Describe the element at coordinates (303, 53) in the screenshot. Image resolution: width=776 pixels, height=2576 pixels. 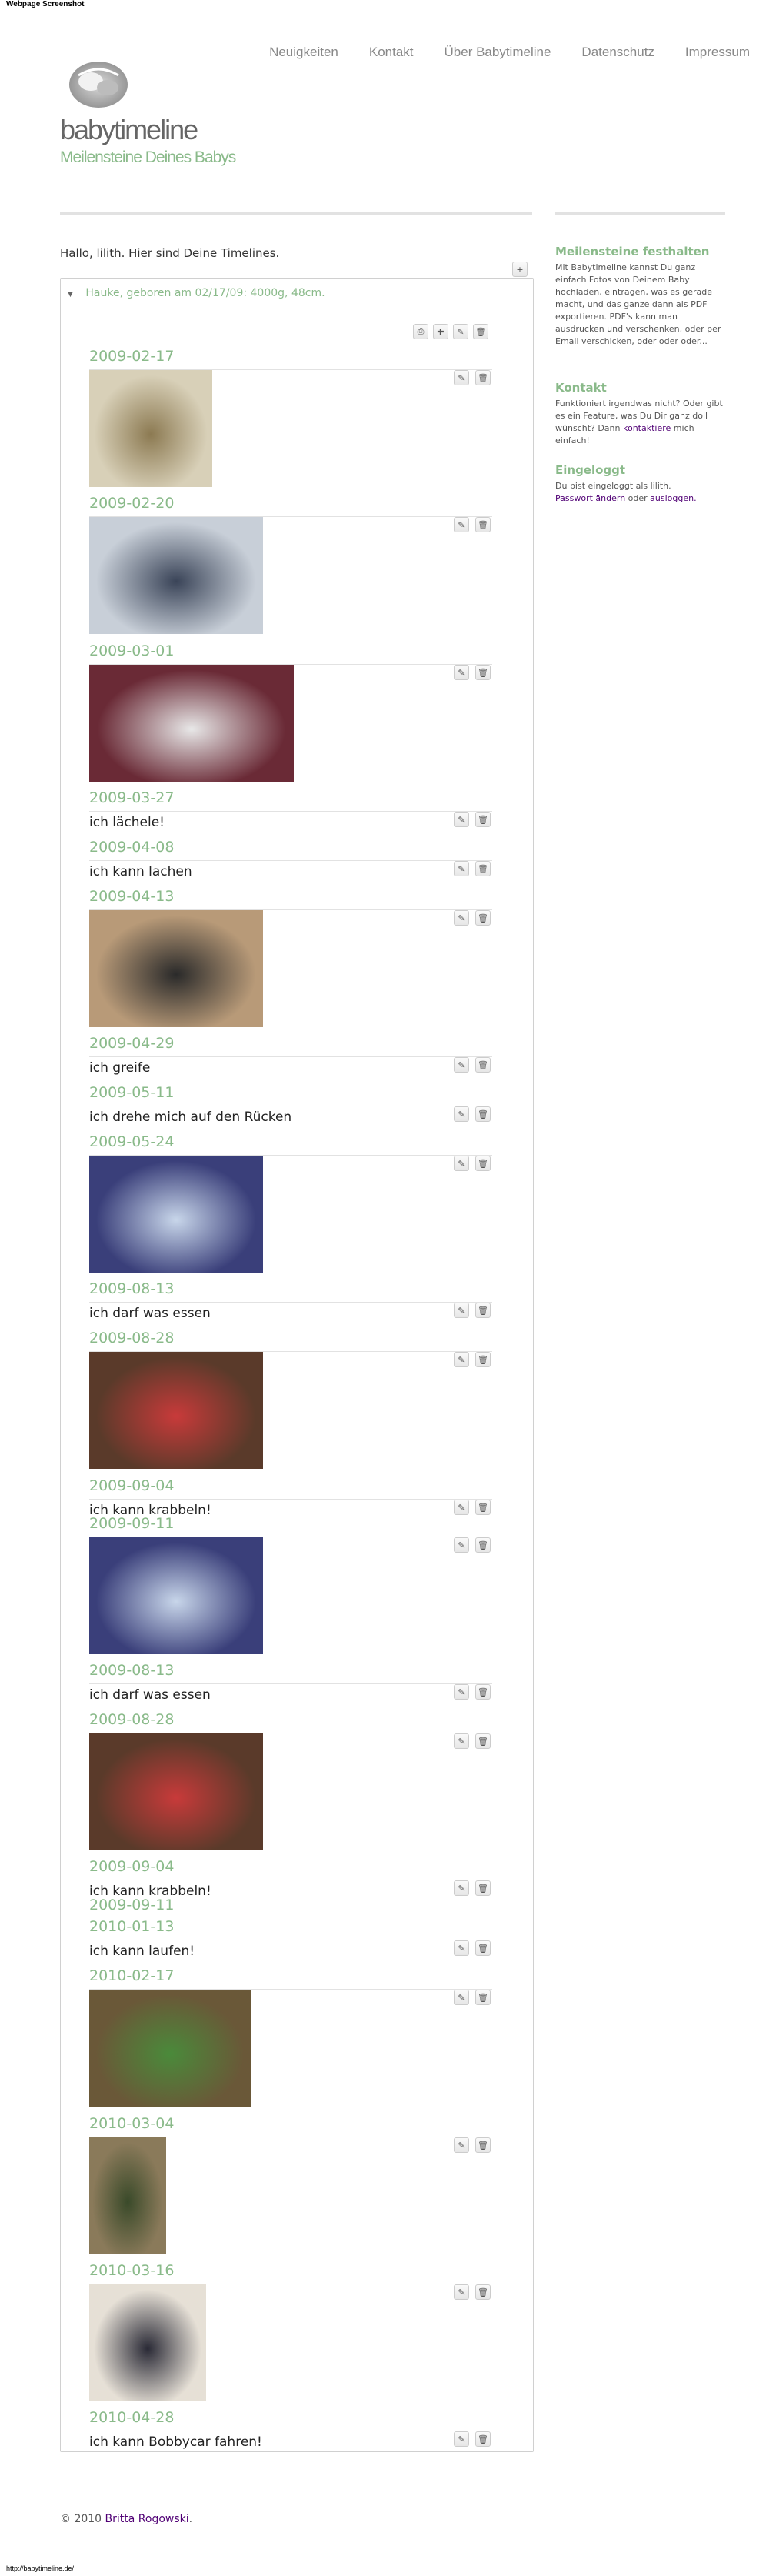
I see `nav-neuigkeiten: Neuigkeiten` at that location.